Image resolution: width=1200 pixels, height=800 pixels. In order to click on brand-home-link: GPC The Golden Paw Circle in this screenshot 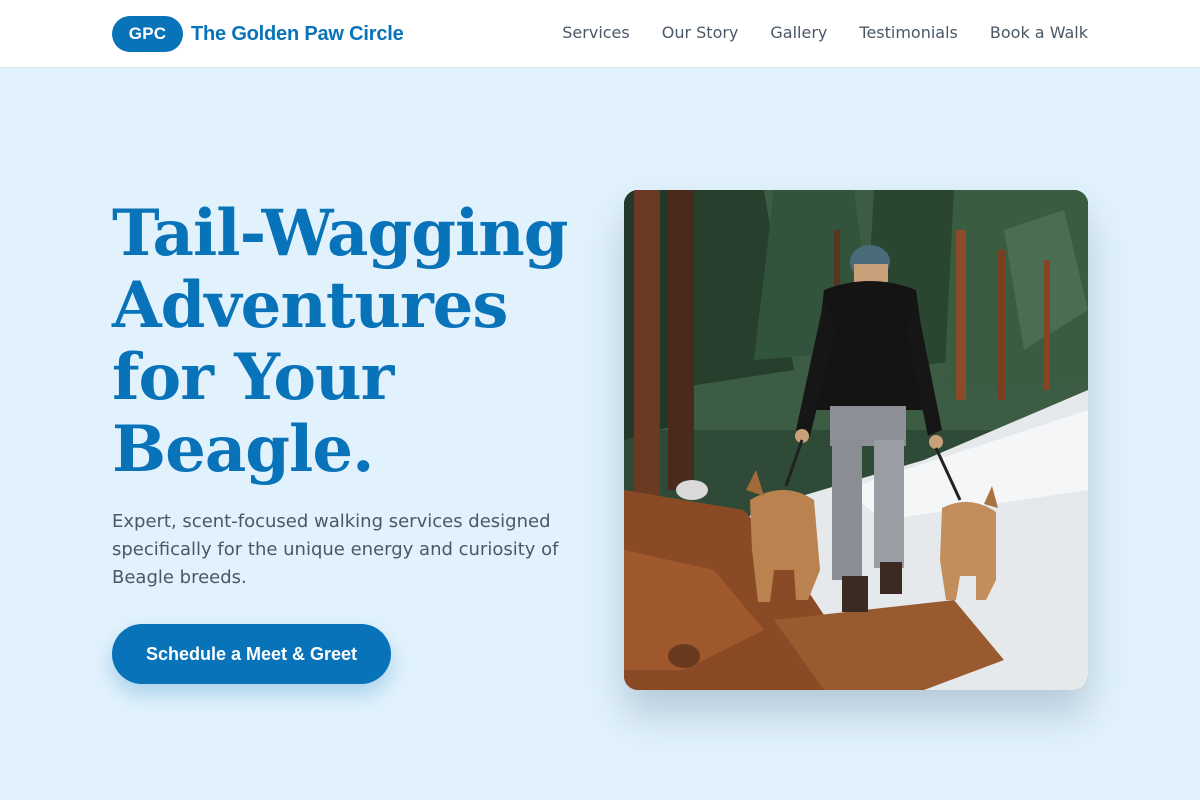, I will do `click(258, 34)`.